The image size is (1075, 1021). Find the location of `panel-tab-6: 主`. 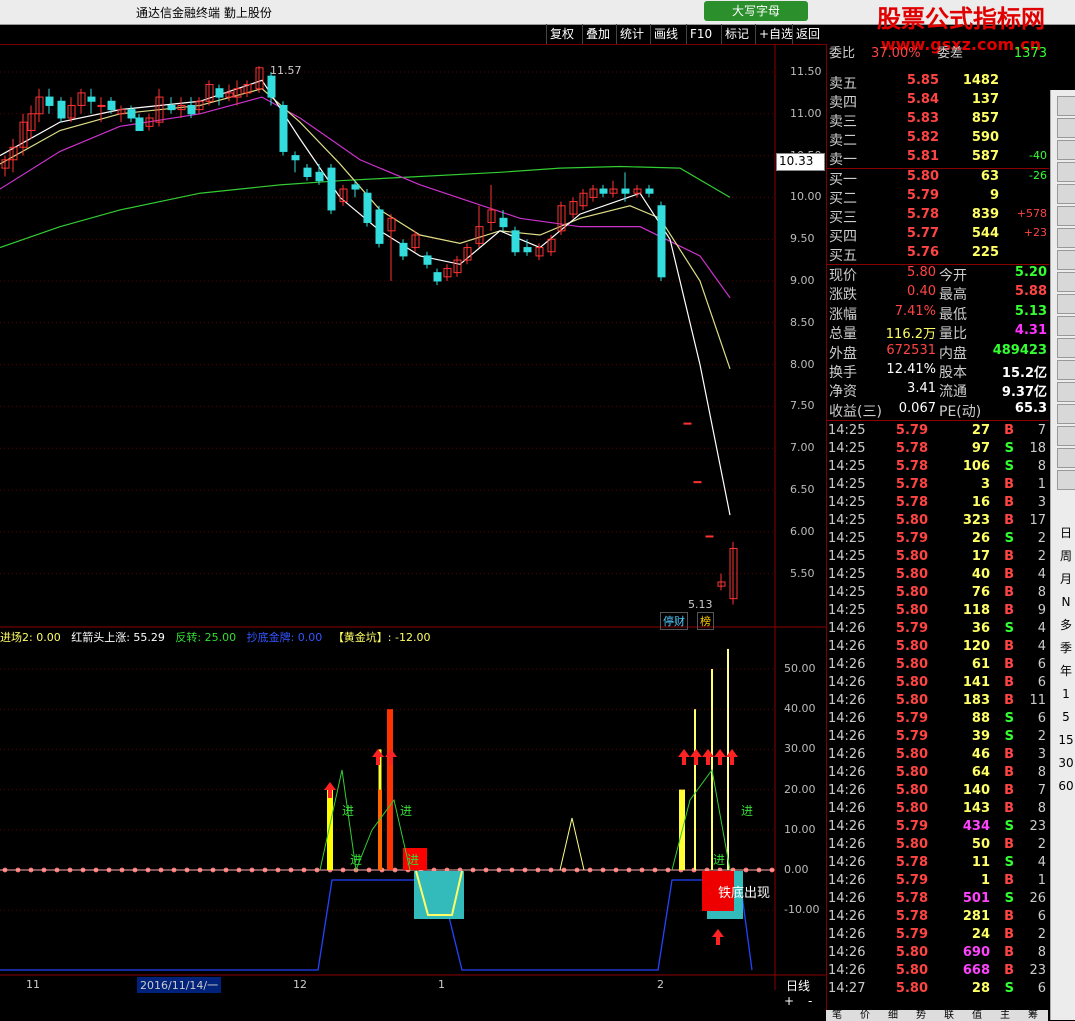

panel-tab-6: 主 is located at coordinates (1005, 1015).